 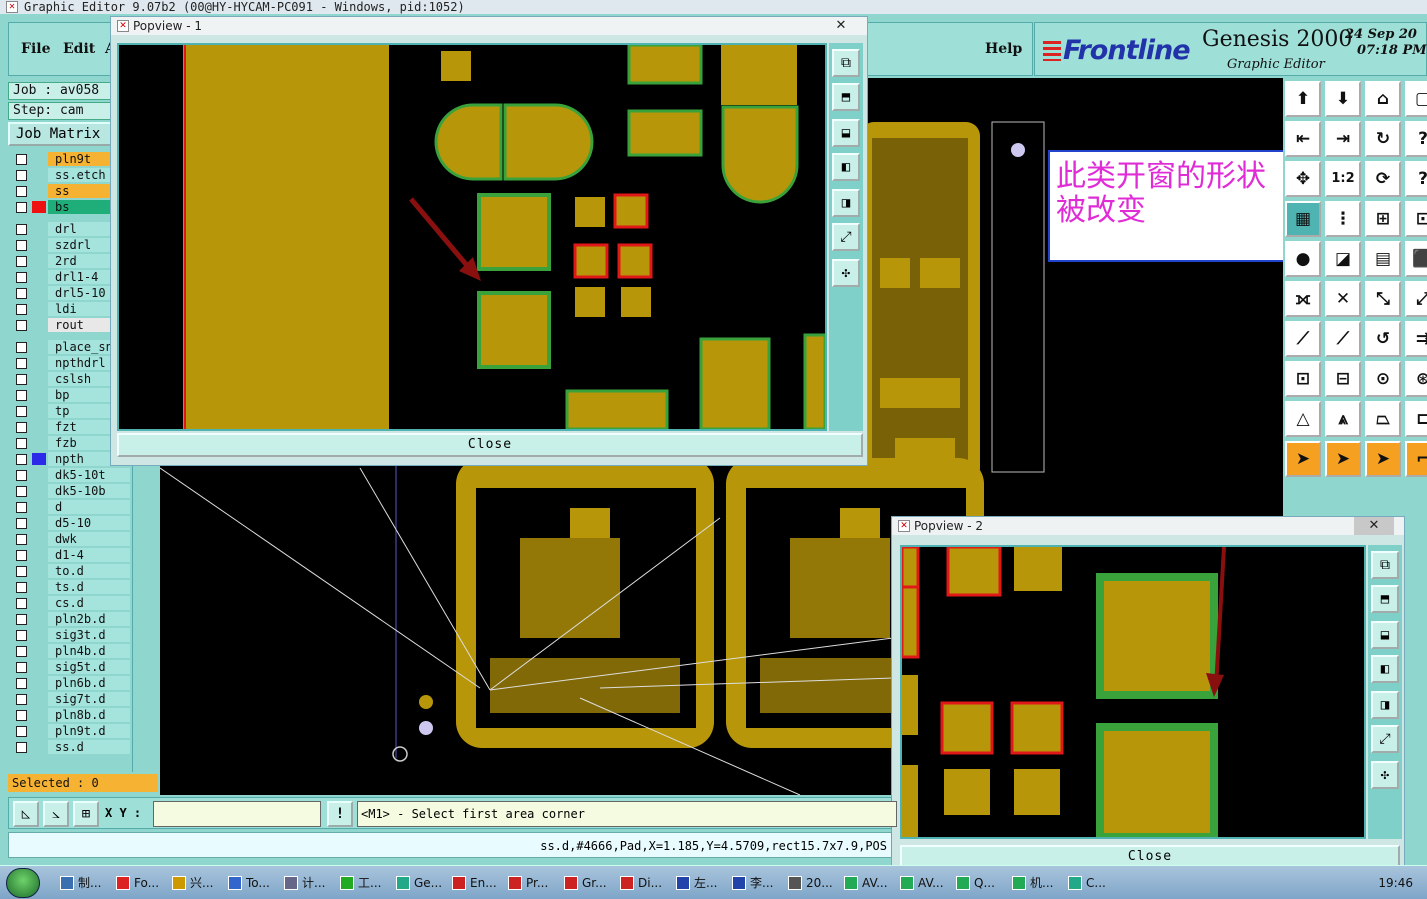 I want to click on left-tool-icon: ⇤, so click(x=1303, y=139).